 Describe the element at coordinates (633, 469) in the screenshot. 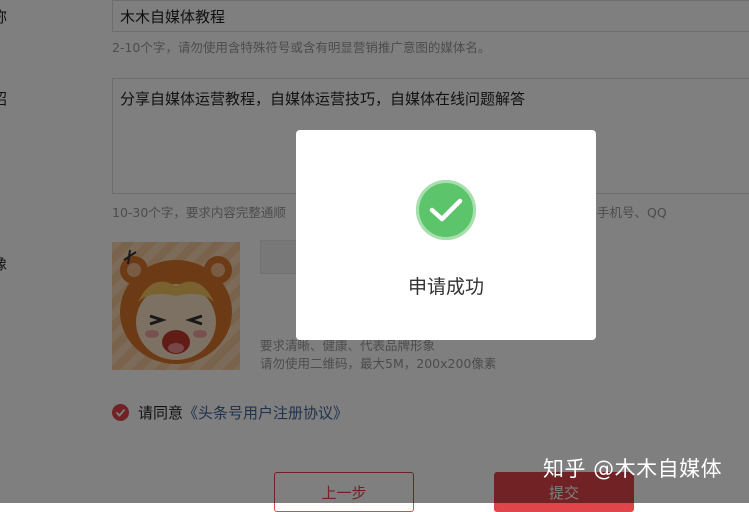

I see `watermark-text: 知乎 @木木自媒体` at that location.